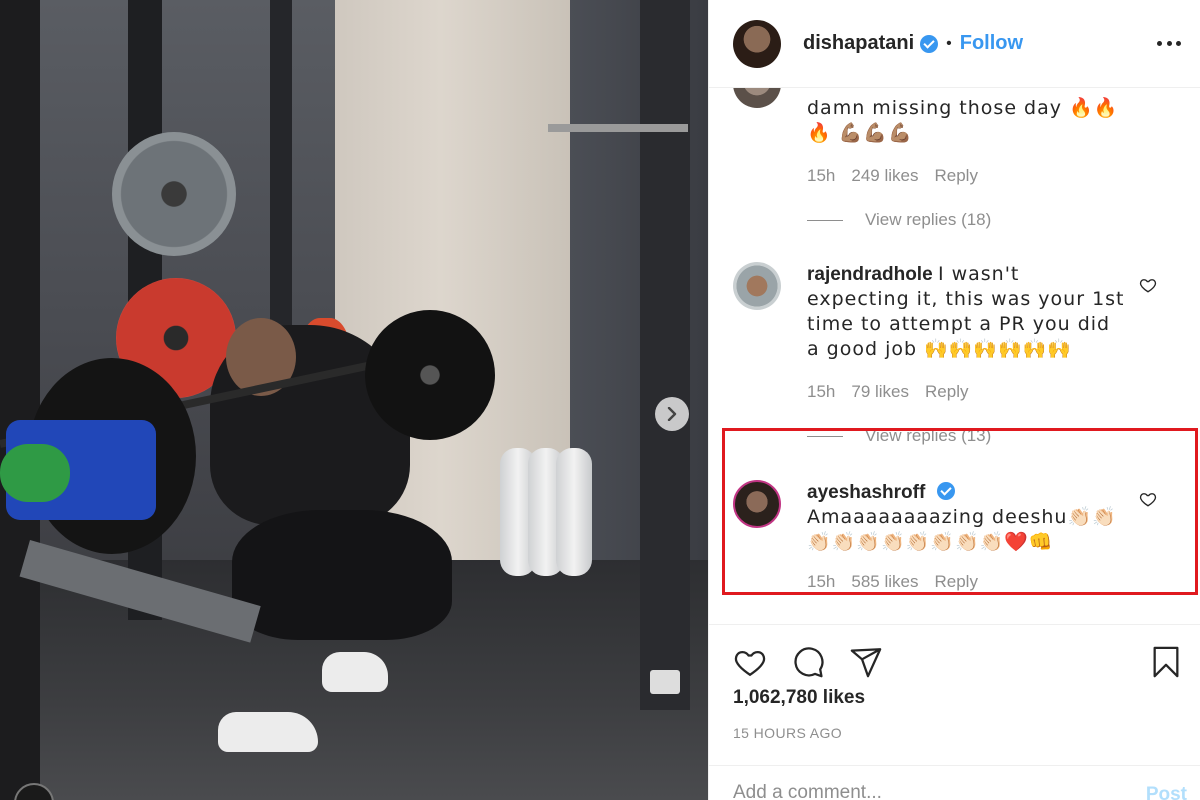 The image size is (1200, 800). I want to click on comment-meta: 15h 79 likes Reply, so click(887, 392).